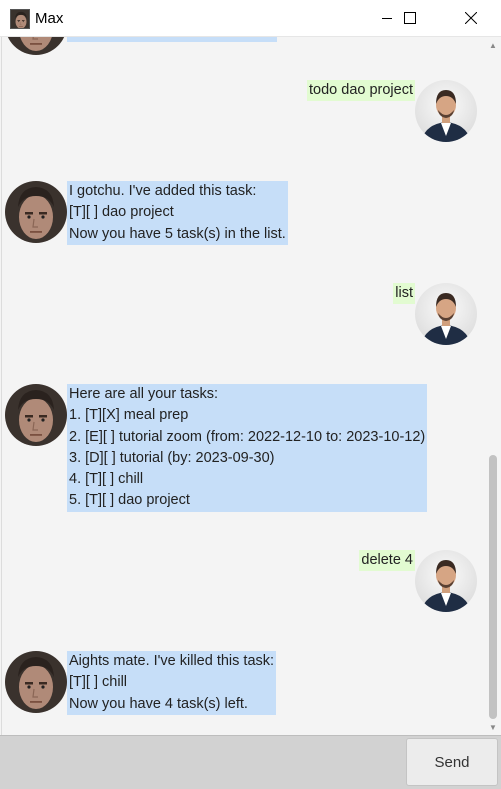 Image resolution: width=501 pixels, height=789 pixels. I want to click on maximize-button, so click(410, 18).